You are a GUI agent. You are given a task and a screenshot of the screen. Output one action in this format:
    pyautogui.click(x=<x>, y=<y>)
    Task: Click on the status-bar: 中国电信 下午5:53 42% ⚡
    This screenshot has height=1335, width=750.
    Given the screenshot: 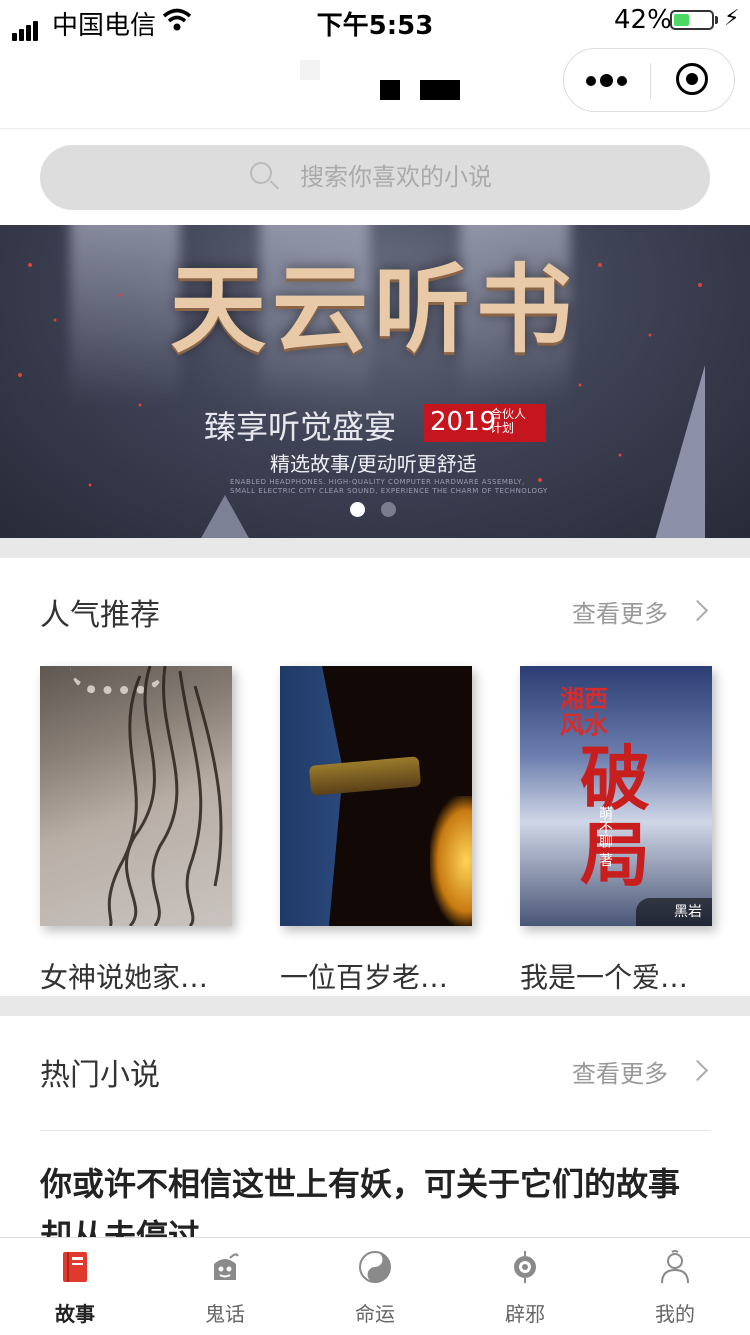 What is the action you would take?
    pyautogui.click(x=375, y=21)
    